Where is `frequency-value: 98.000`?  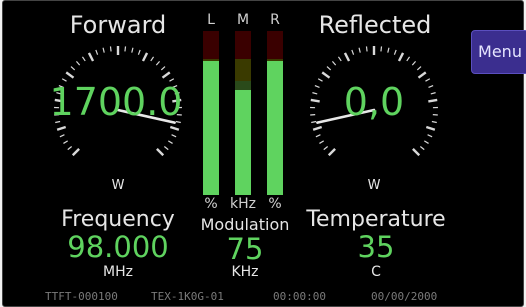 frequency-value: 98.000 is located at coordinates (118, 247).